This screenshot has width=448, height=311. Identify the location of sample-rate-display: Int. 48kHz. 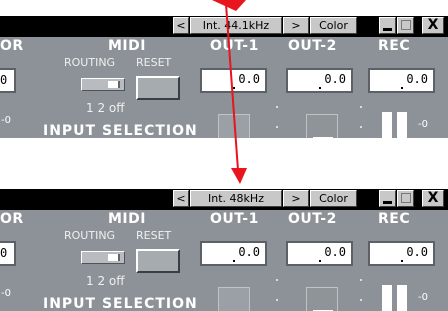
(236, 198).